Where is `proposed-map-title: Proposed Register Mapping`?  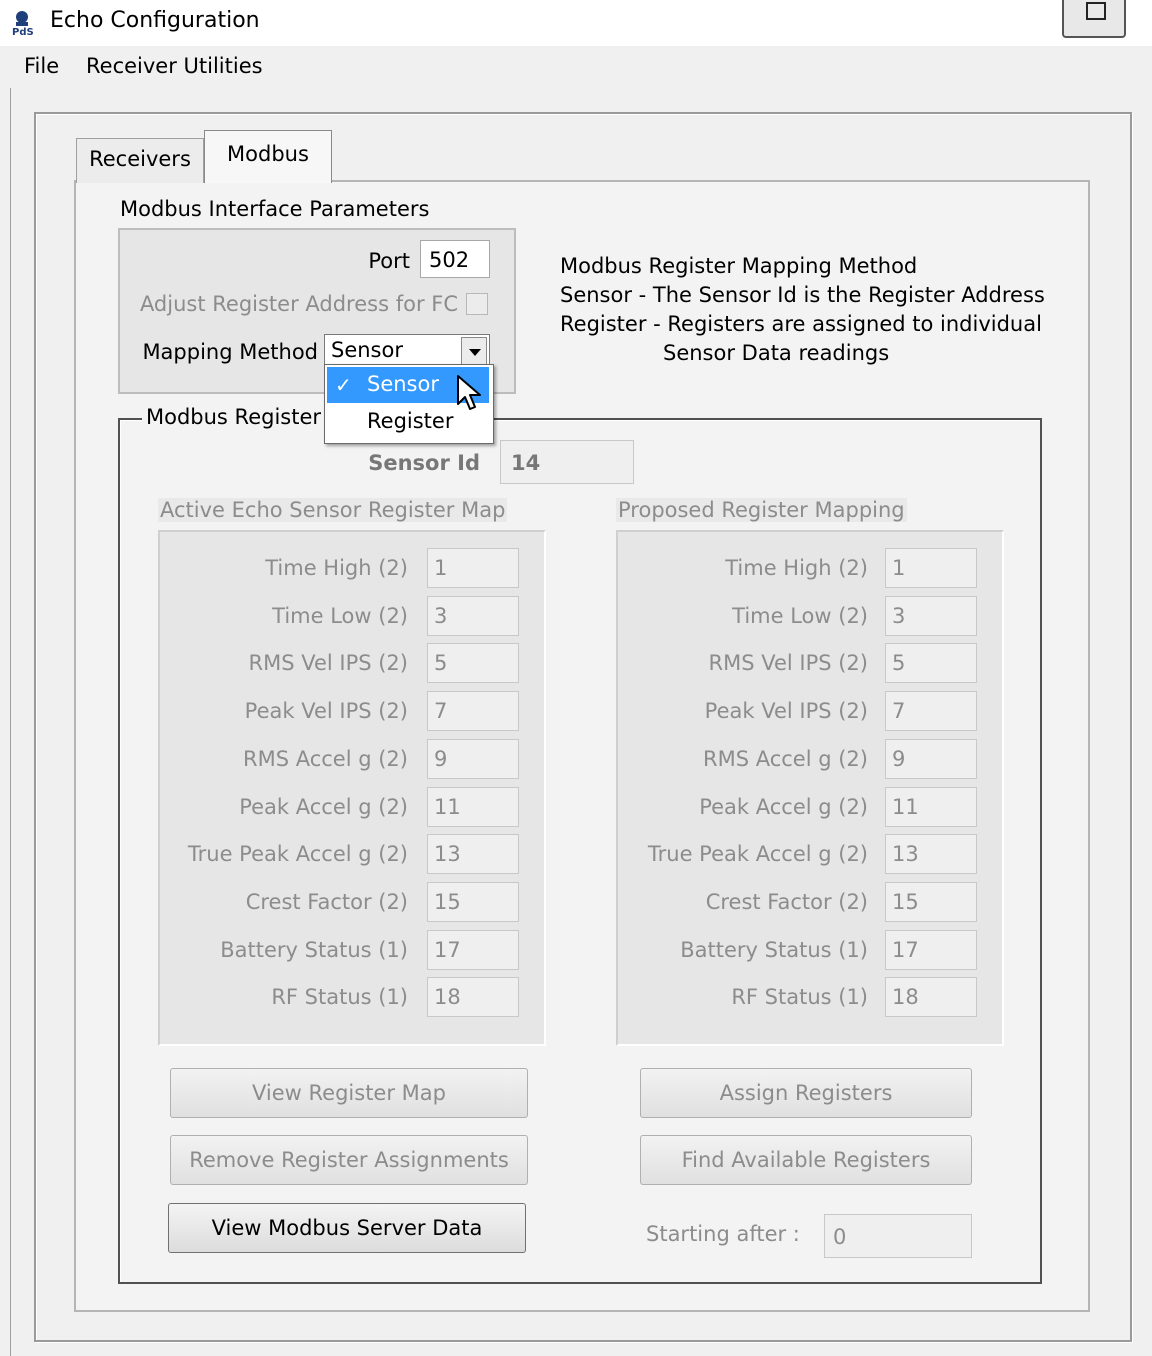
proposed-map-title: Proposed Register Mapping is located at coordinates (761, 510).